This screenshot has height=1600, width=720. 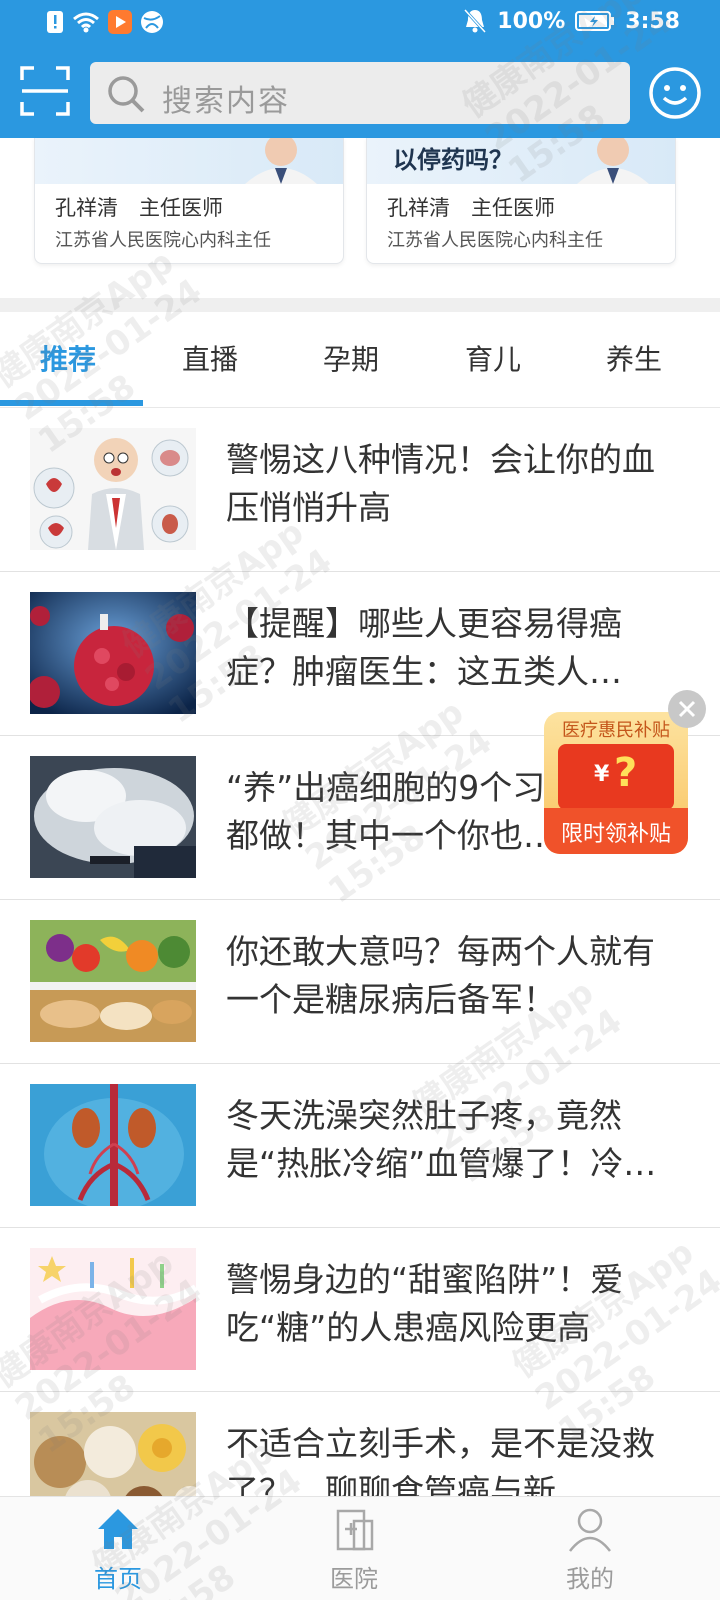 What do you see at coordinates (118, 1552) in the screenshot?
I see `nav-home: 首页` at bounding box center [118, 1552].